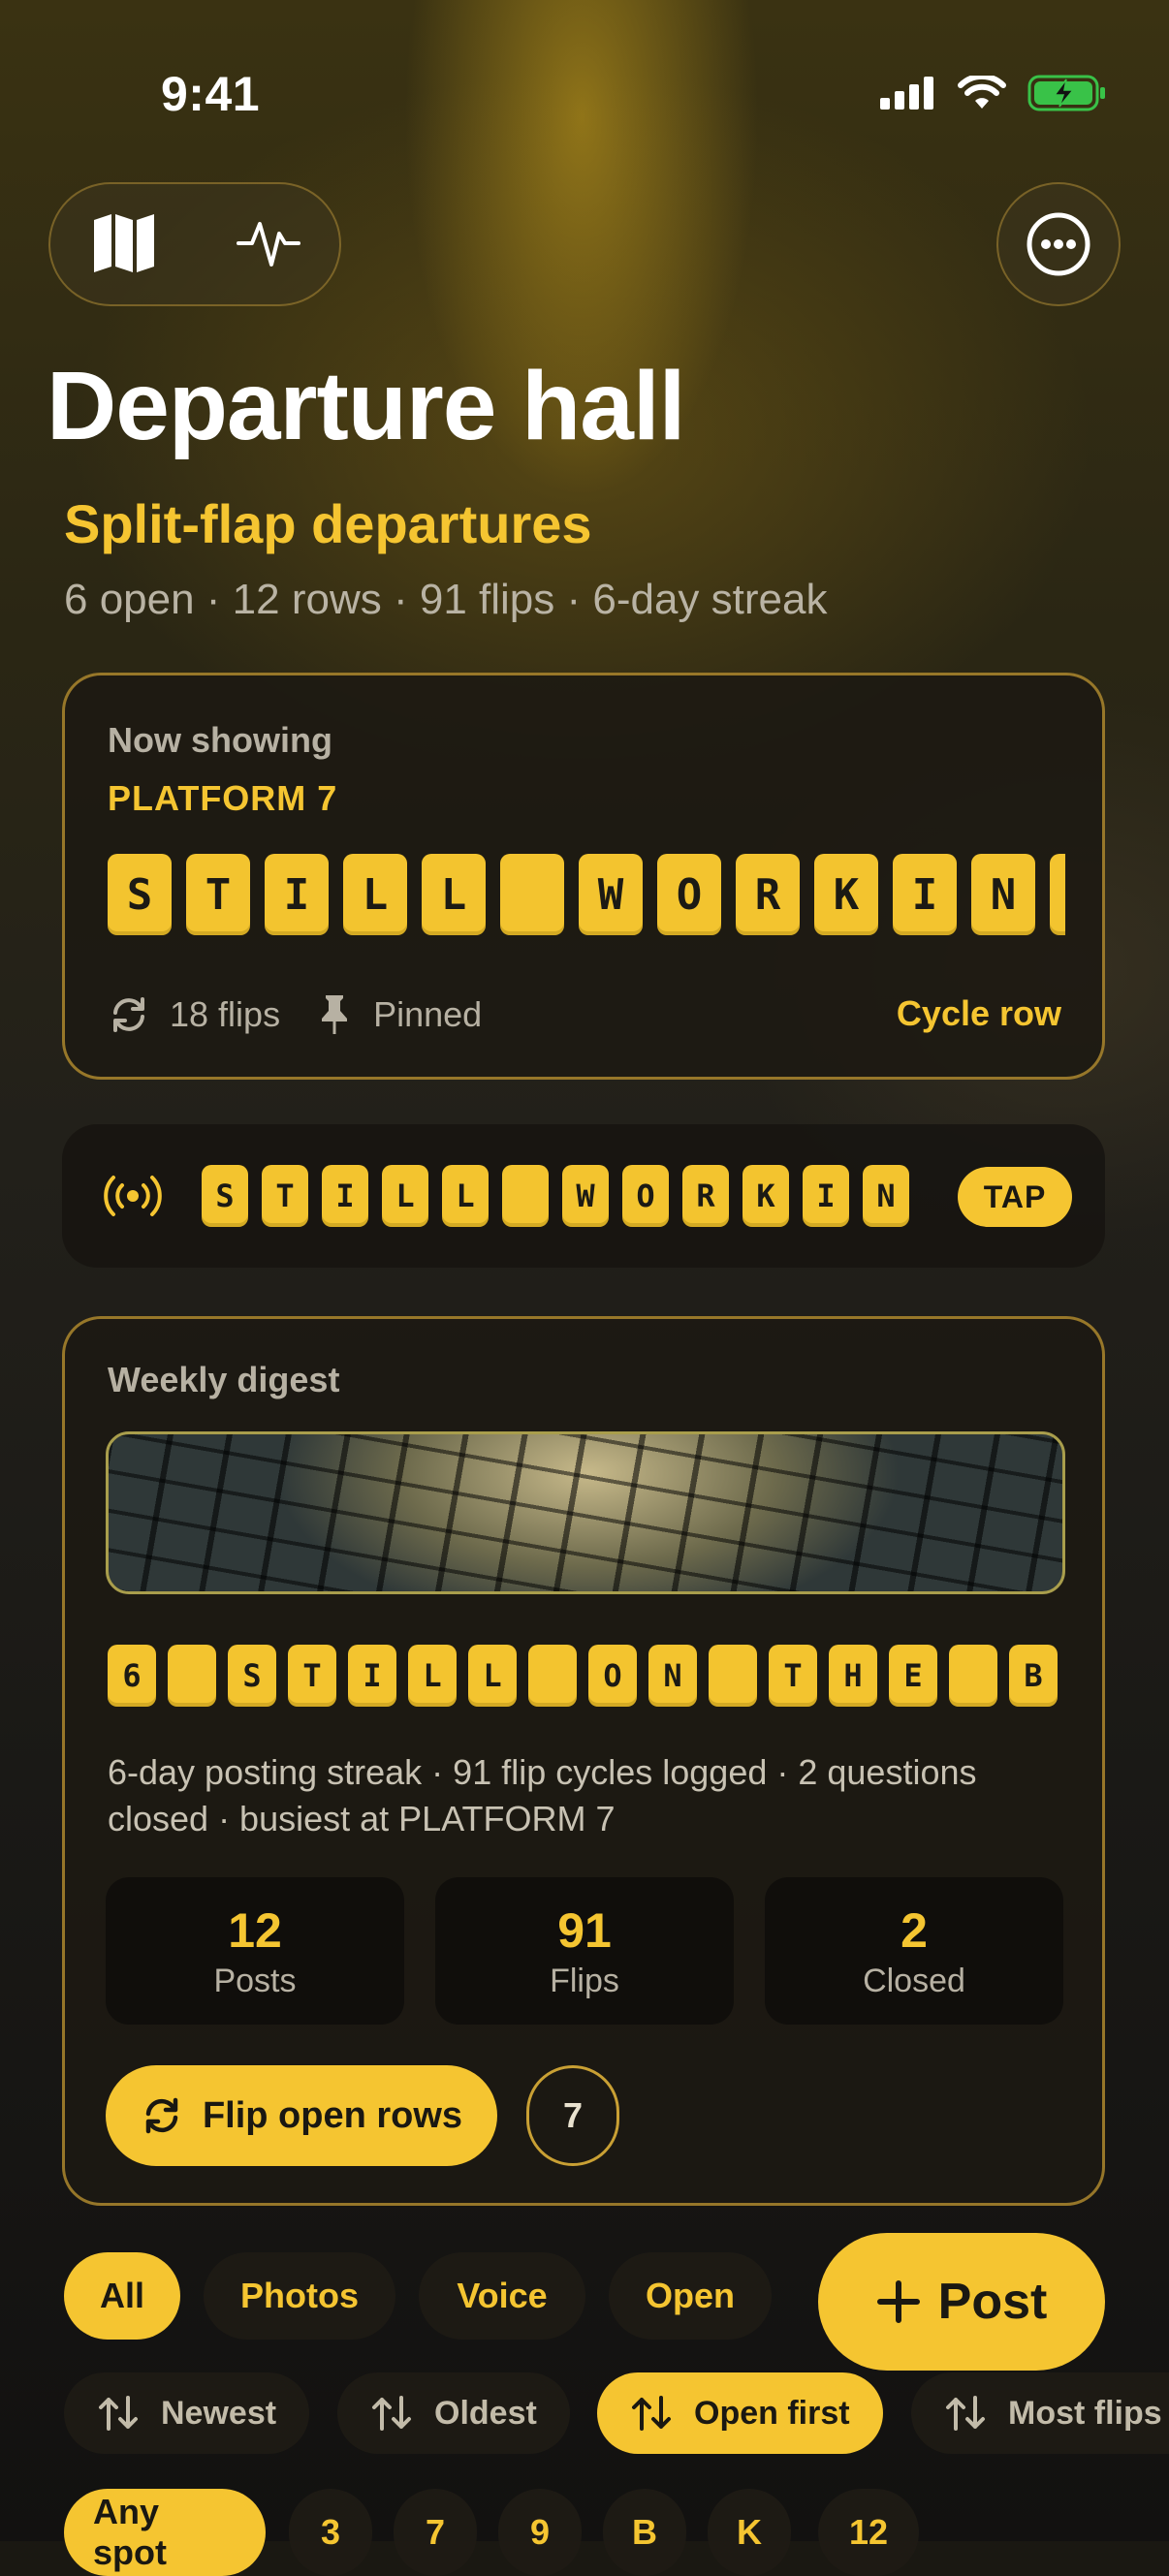  I want to click on sort-newest: Newest, so click(187, 2413).